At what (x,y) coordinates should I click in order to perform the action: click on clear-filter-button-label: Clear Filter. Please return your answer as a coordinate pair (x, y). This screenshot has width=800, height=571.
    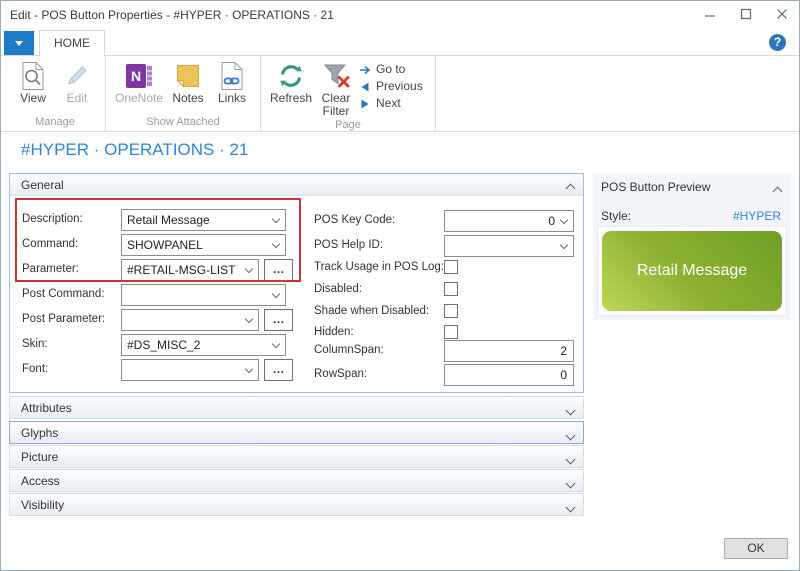
    Looking at the image, I should click on (336, 104).